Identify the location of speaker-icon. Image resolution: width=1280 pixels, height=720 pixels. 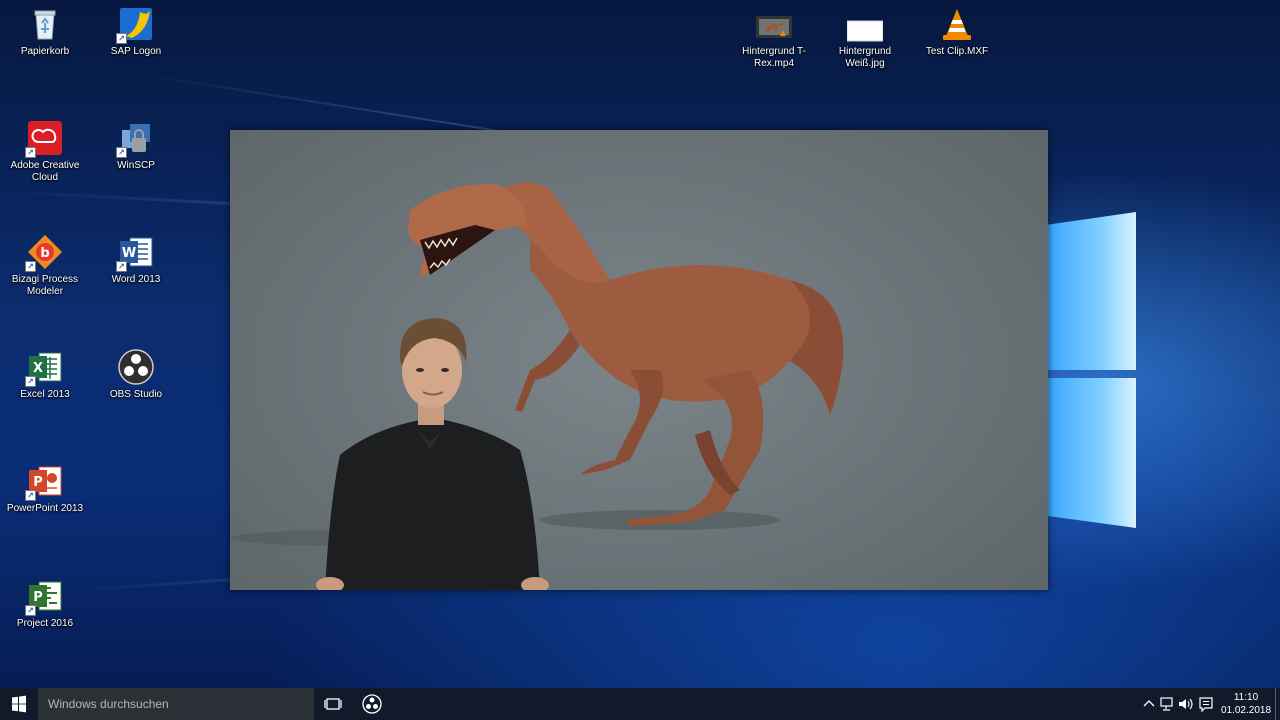
(1186, 704).